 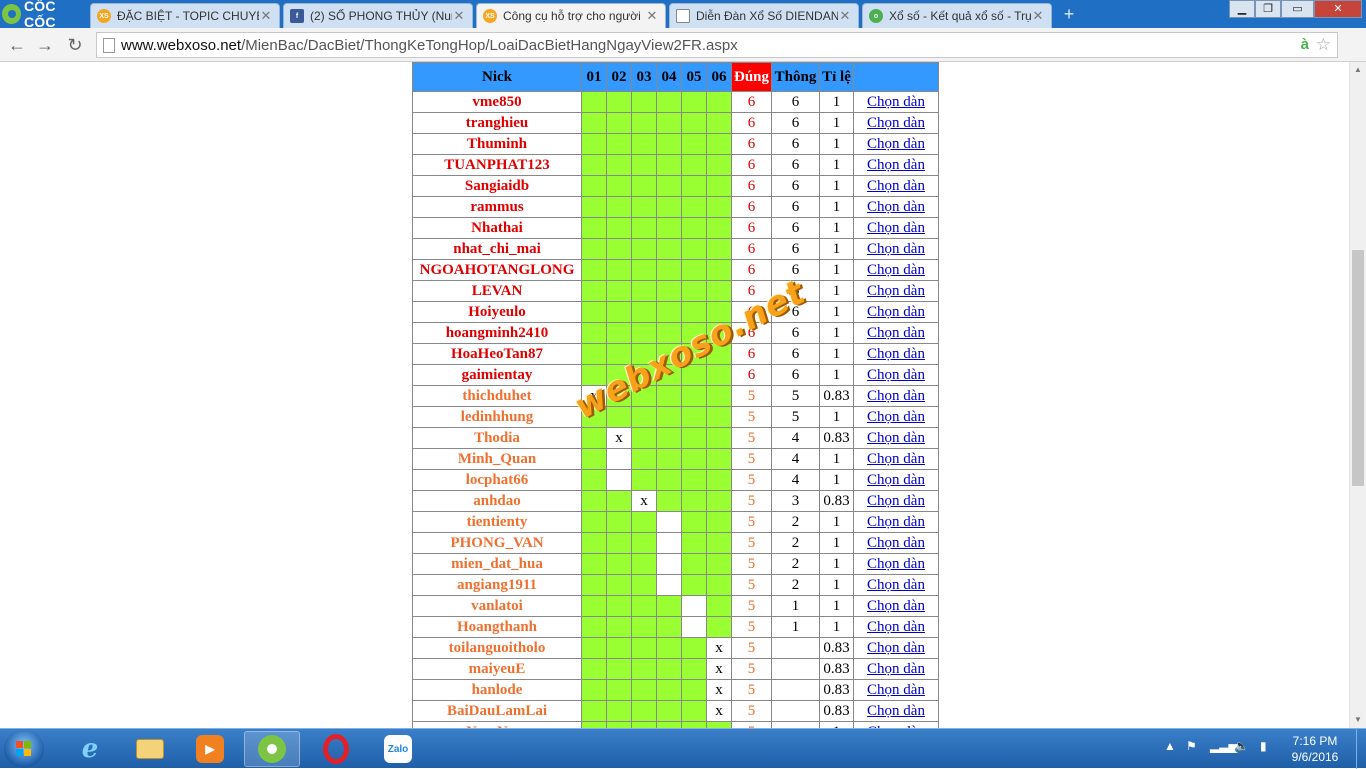 I want to click on tile-cell: 1, so click(x=836, y=333).